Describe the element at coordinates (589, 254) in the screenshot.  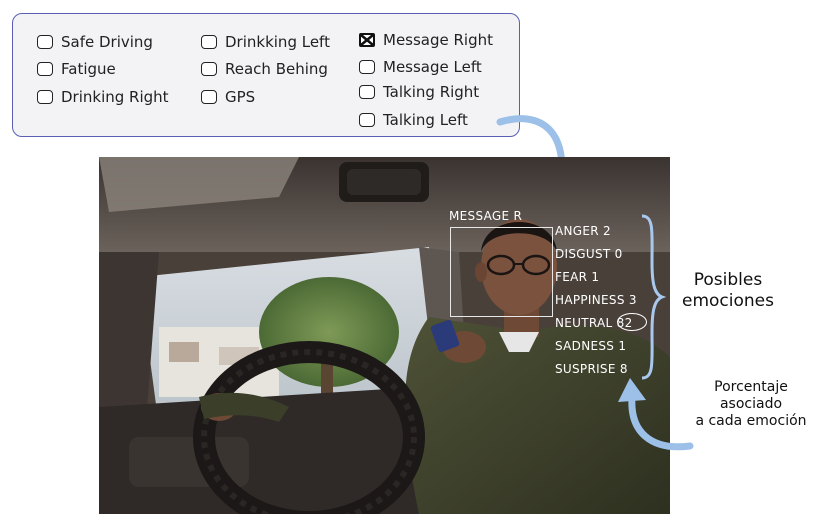
I see `emotion-disgust: DISGUST 0` at that location.